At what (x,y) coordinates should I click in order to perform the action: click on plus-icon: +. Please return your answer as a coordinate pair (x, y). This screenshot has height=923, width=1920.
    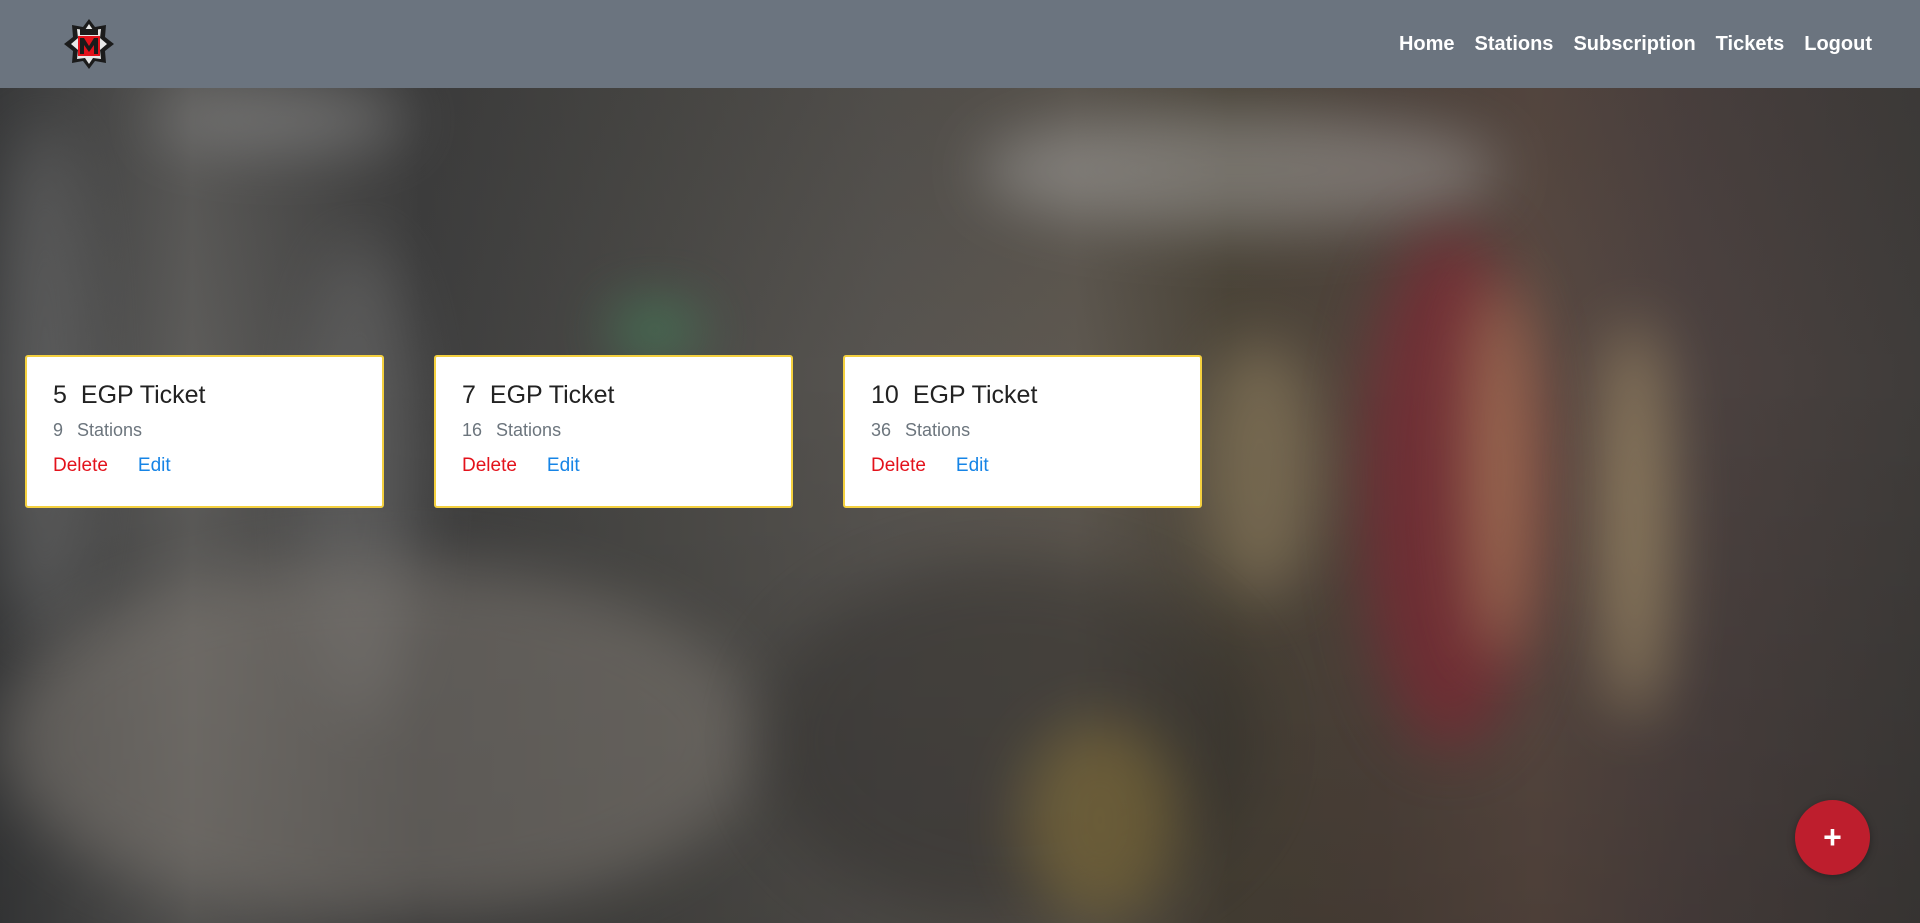
    Looking at the image, I should click on (1832, 837).